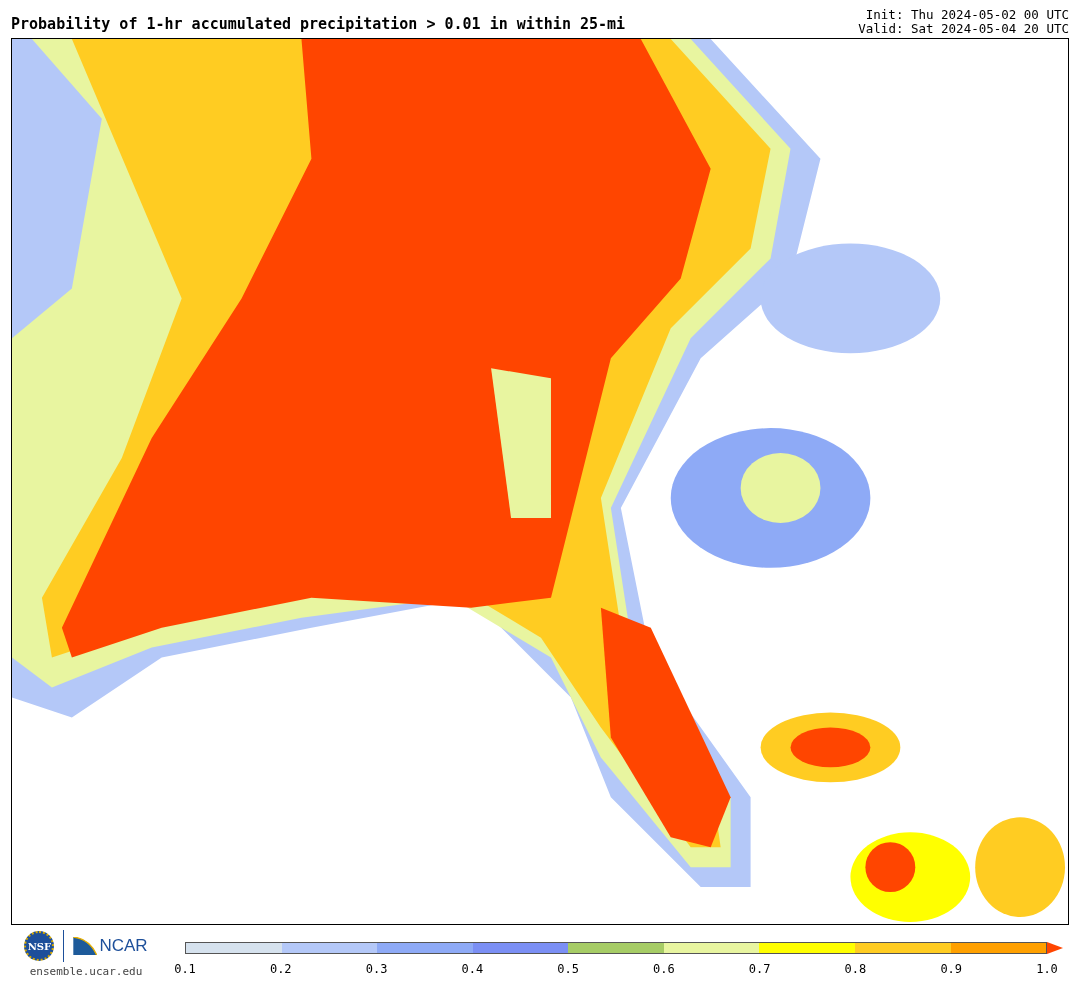 This screenshot has height=988, width=1080. Describe the element at coordinates (318, 24) in the screenshot. I see `plot-title: Probability of 1-hr accumulated precipitation > 0.01 in within 25-mi` at that location.